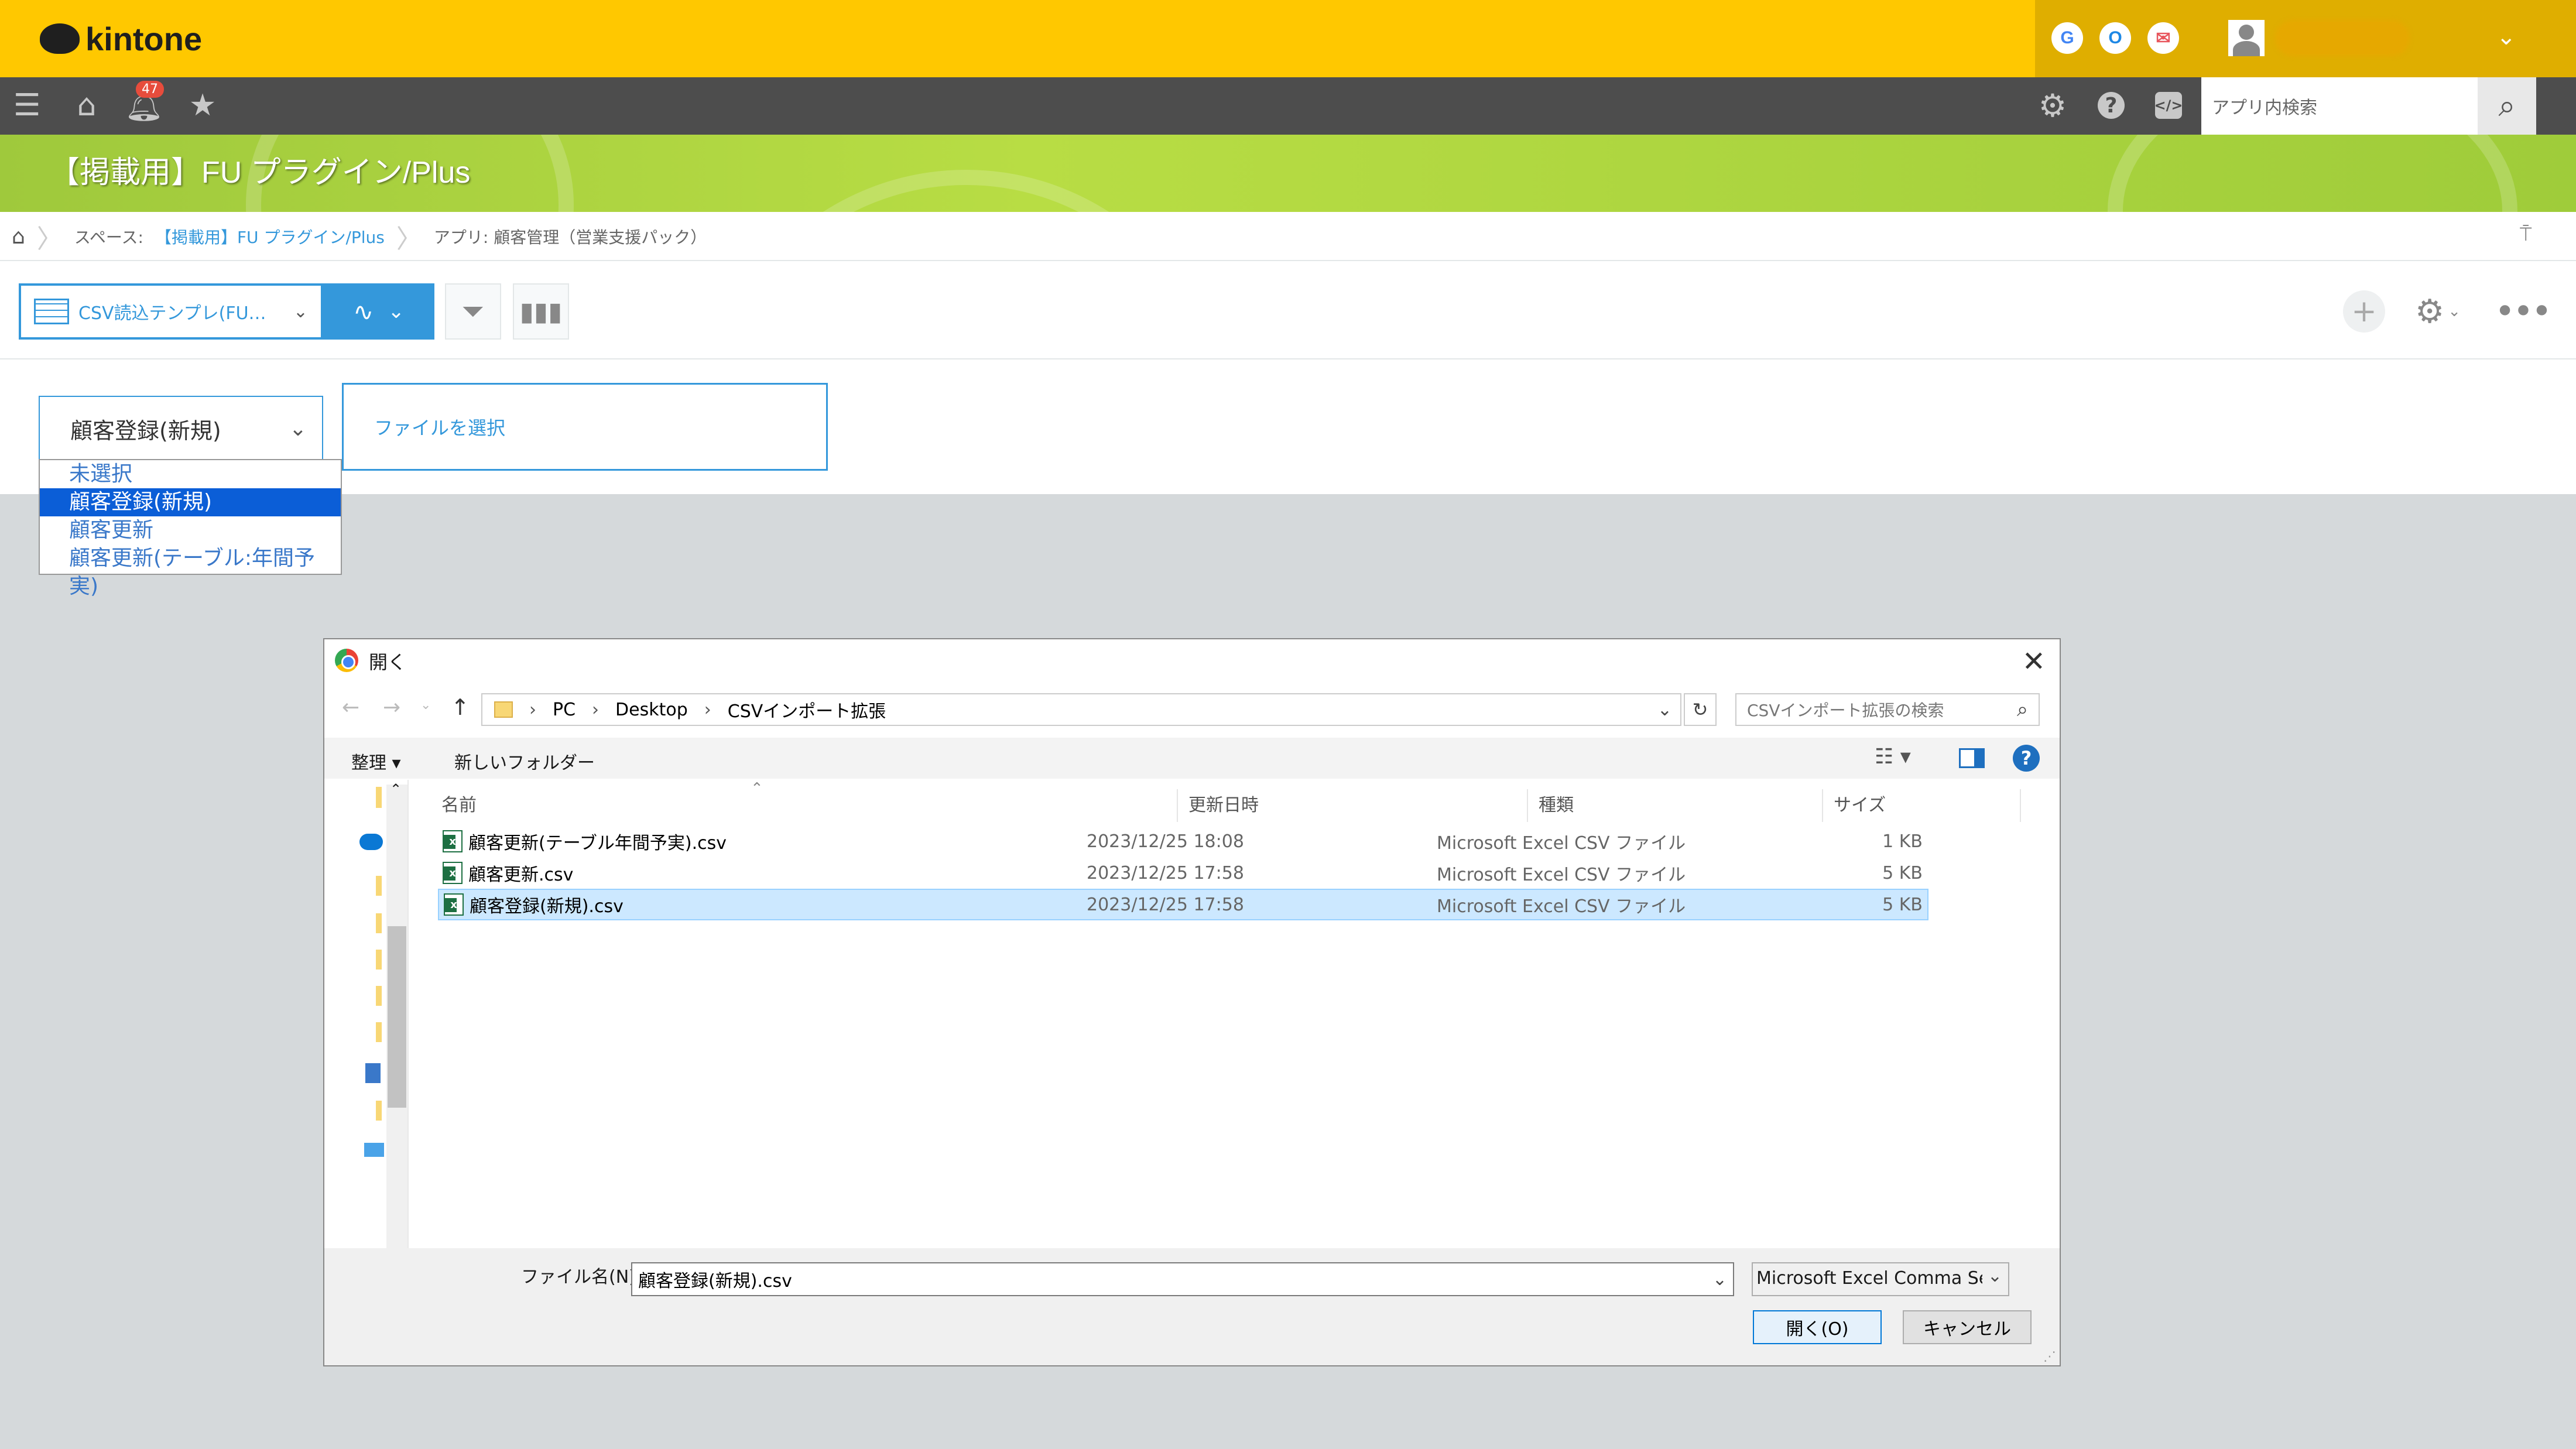 Image resolution: width=2576 pixels, height=1449 pixels. I want to click on excel-csv-icon: x, so click(453, 841).